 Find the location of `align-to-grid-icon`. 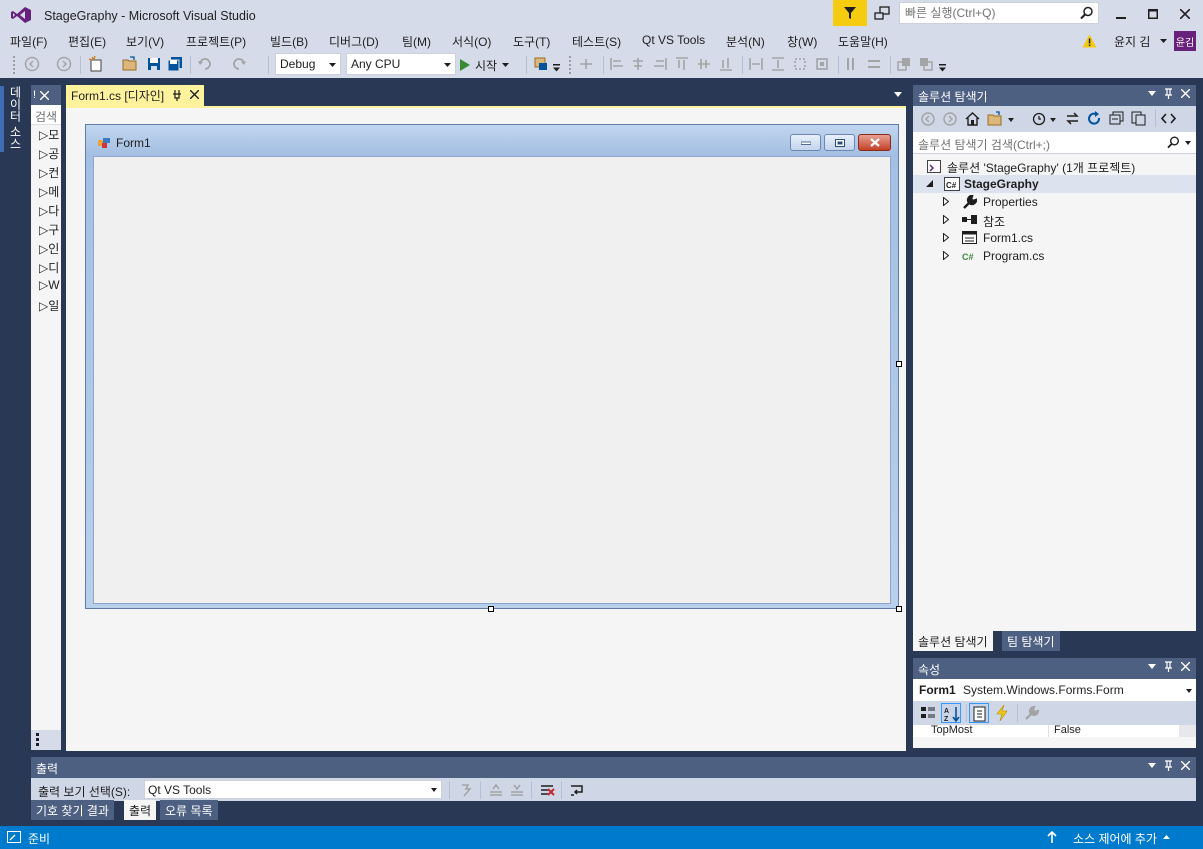

align-to-grid-icon is located at coordinates (586, 64).